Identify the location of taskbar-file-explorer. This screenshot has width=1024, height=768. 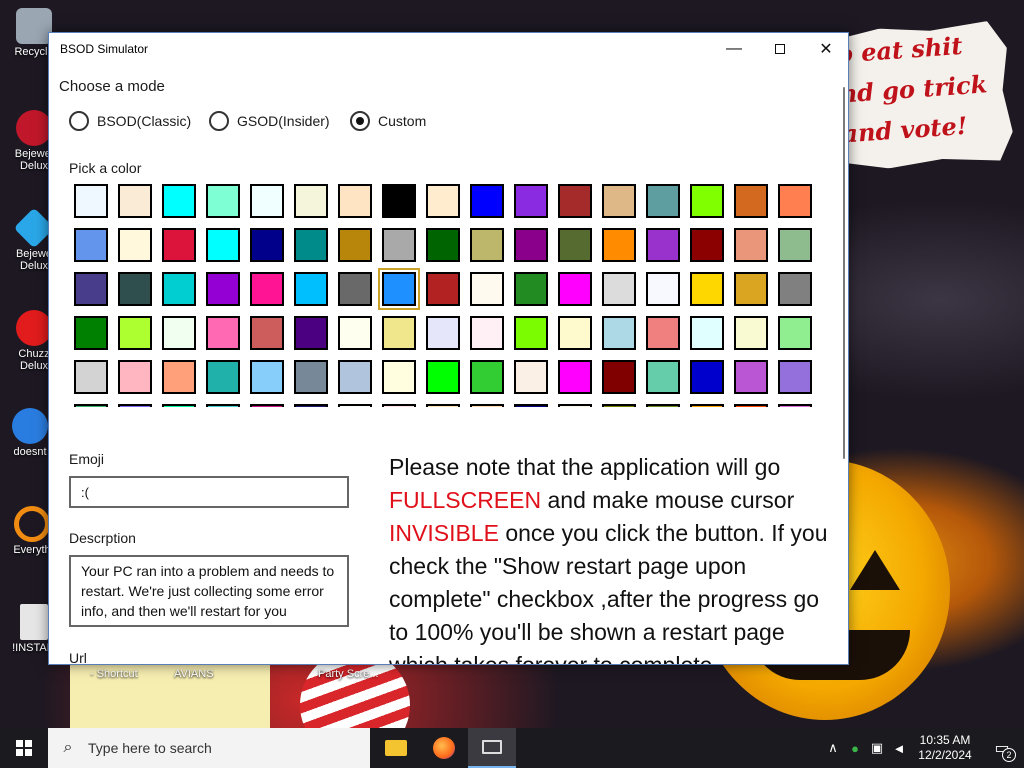
(396, 748).